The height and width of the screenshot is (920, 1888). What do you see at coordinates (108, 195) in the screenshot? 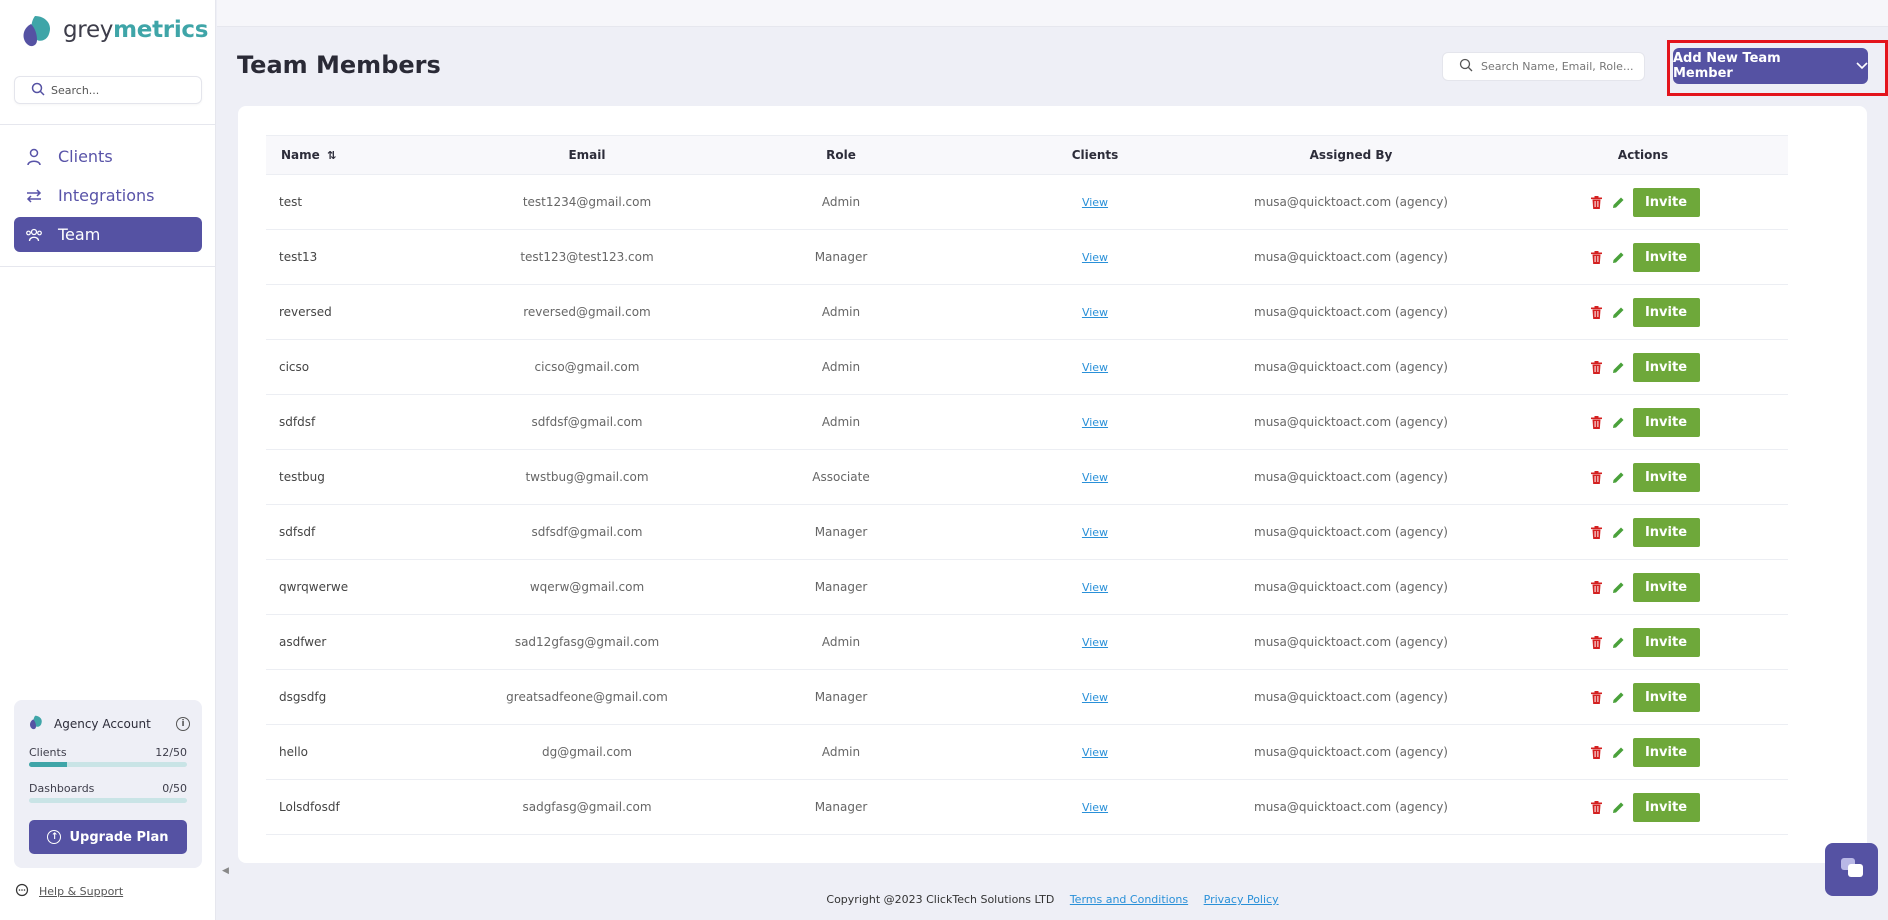
I see `sidebar-item-integrations: Integrations` at bounding box center [108, 195].